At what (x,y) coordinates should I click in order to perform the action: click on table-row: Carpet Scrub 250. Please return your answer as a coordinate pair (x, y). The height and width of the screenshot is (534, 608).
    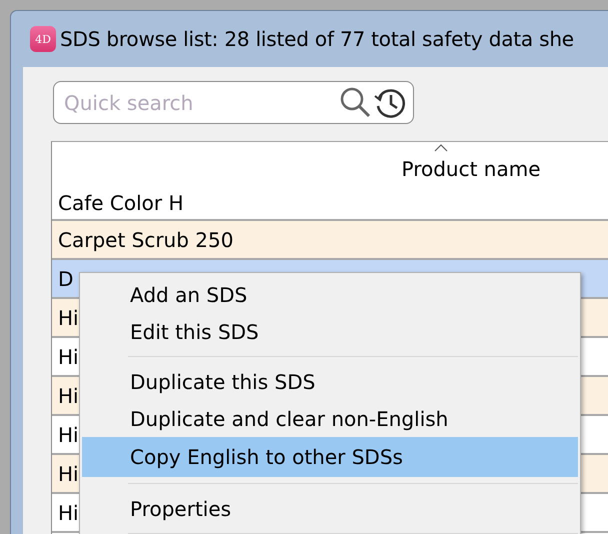
    Looking at the image, I should click on (330, 240).